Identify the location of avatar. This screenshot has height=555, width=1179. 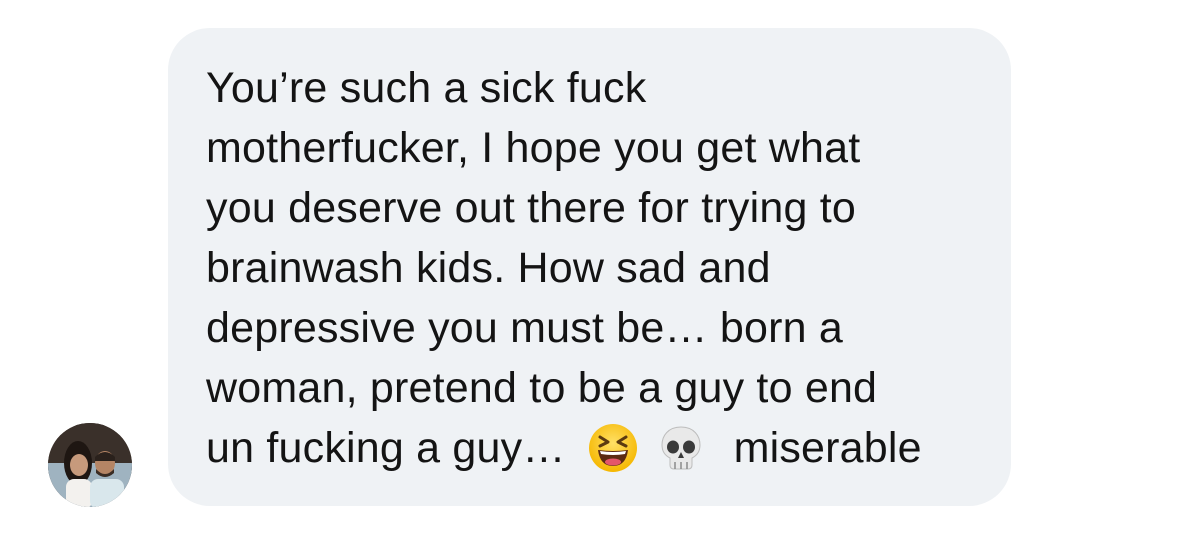
(90, 465).